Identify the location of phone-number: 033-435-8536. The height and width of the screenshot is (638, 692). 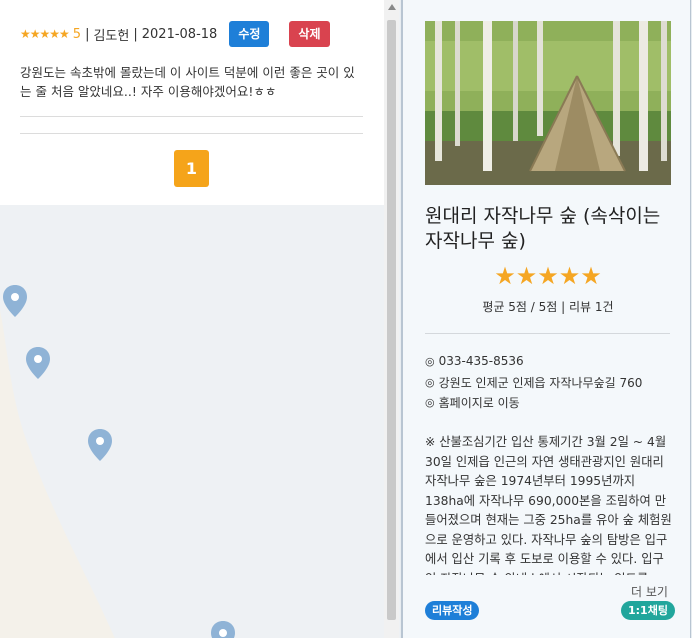
(481, 361).